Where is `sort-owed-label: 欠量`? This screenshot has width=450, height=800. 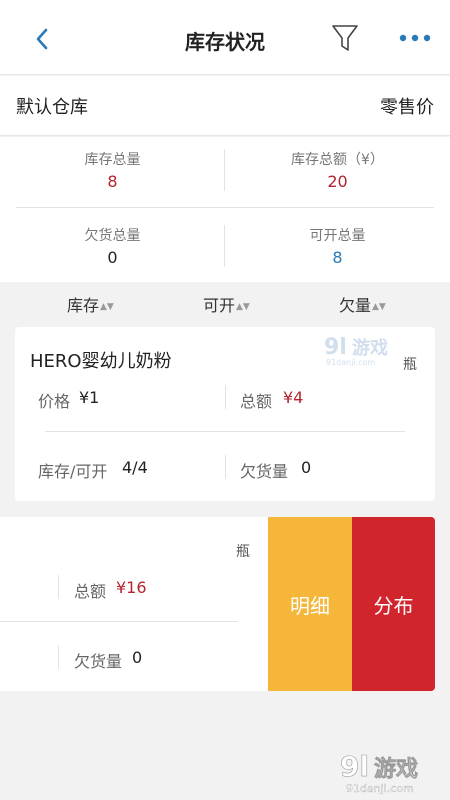
sort-owed-label: 欠量 is located at coordinates (355, 305).